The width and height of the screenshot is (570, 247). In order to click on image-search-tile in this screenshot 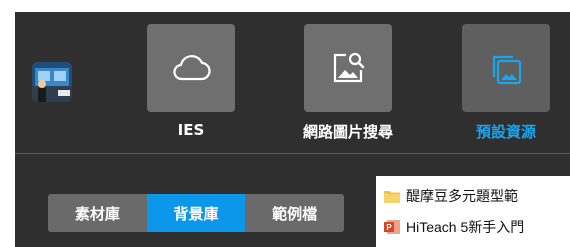, I will do `click(348, 68)`.